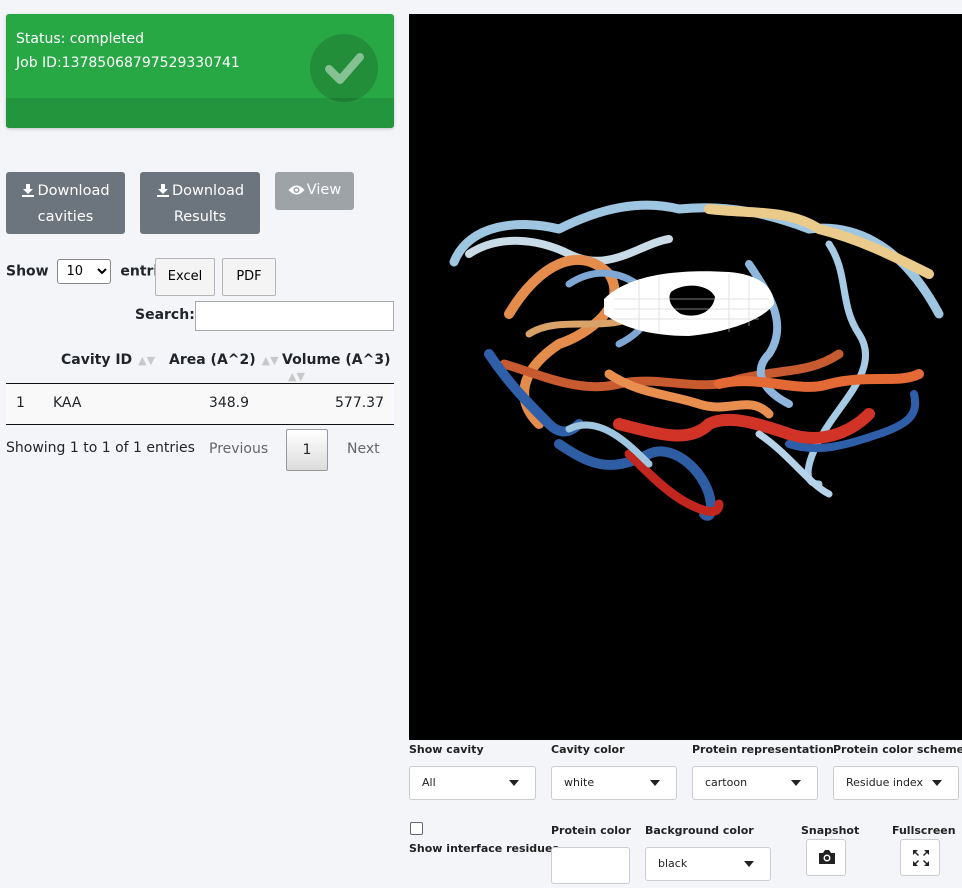 The width and height of the screenshot is (962, 888). What do you see at coordinates (27, 271) in the screenshot?
I see `show-label: Show` at bounding box center [27, 271].